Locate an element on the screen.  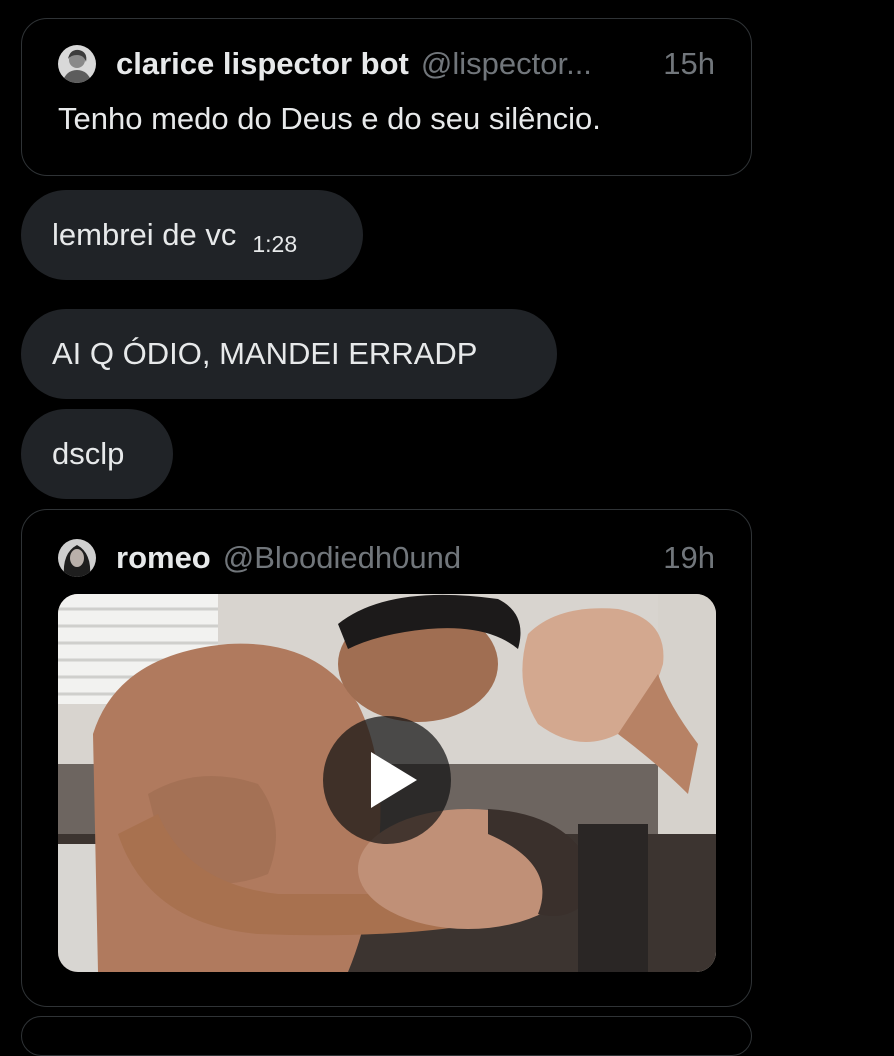
message-bubble: dsclp is located at coordinates (97, 454).